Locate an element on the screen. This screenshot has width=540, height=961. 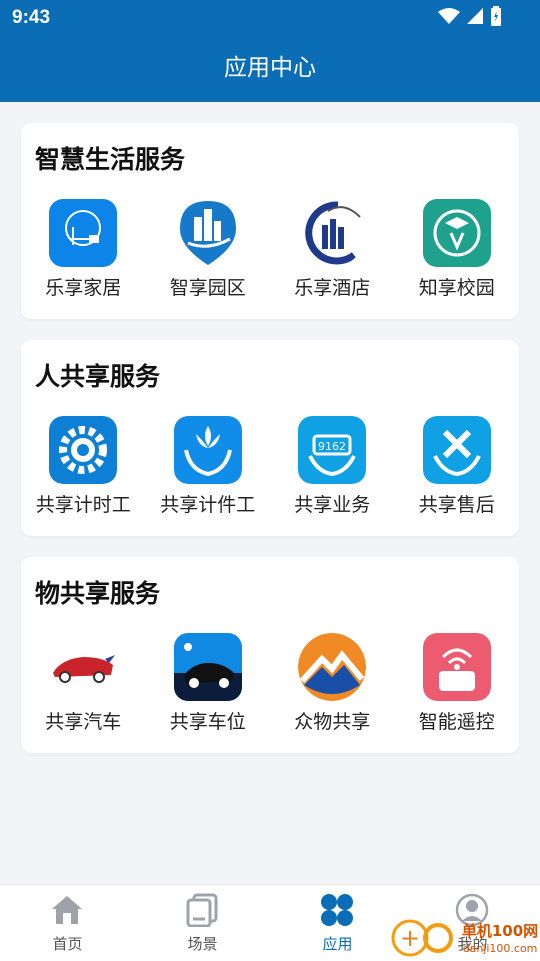
app-label: 乐享酒店 is located at coordinates (332, 288).